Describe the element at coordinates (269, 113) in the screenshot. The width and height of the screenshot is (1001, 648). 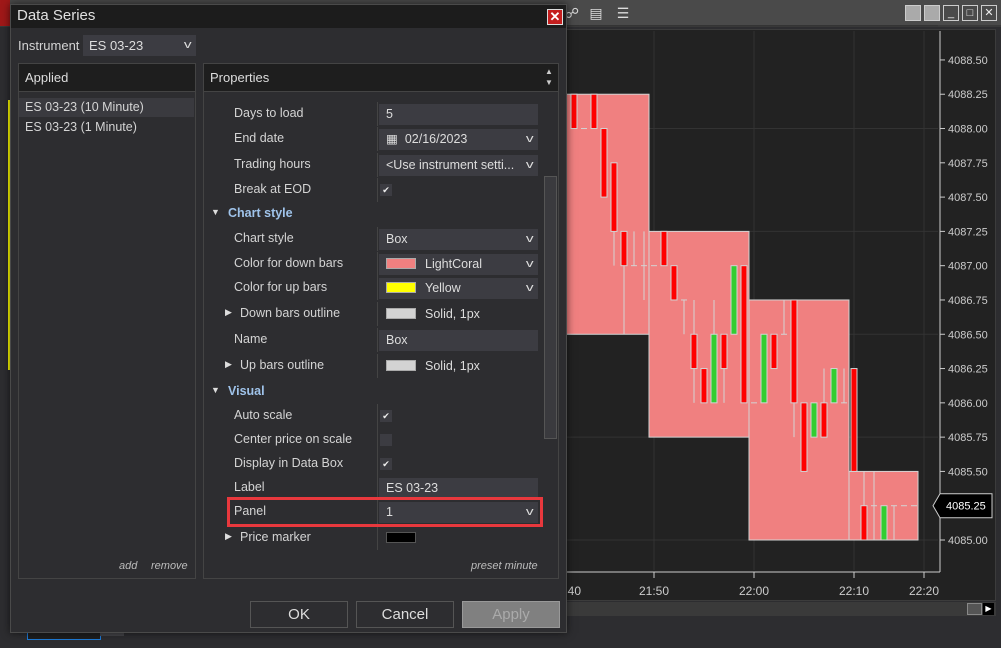
I see `property-label: Days to load` at that location.